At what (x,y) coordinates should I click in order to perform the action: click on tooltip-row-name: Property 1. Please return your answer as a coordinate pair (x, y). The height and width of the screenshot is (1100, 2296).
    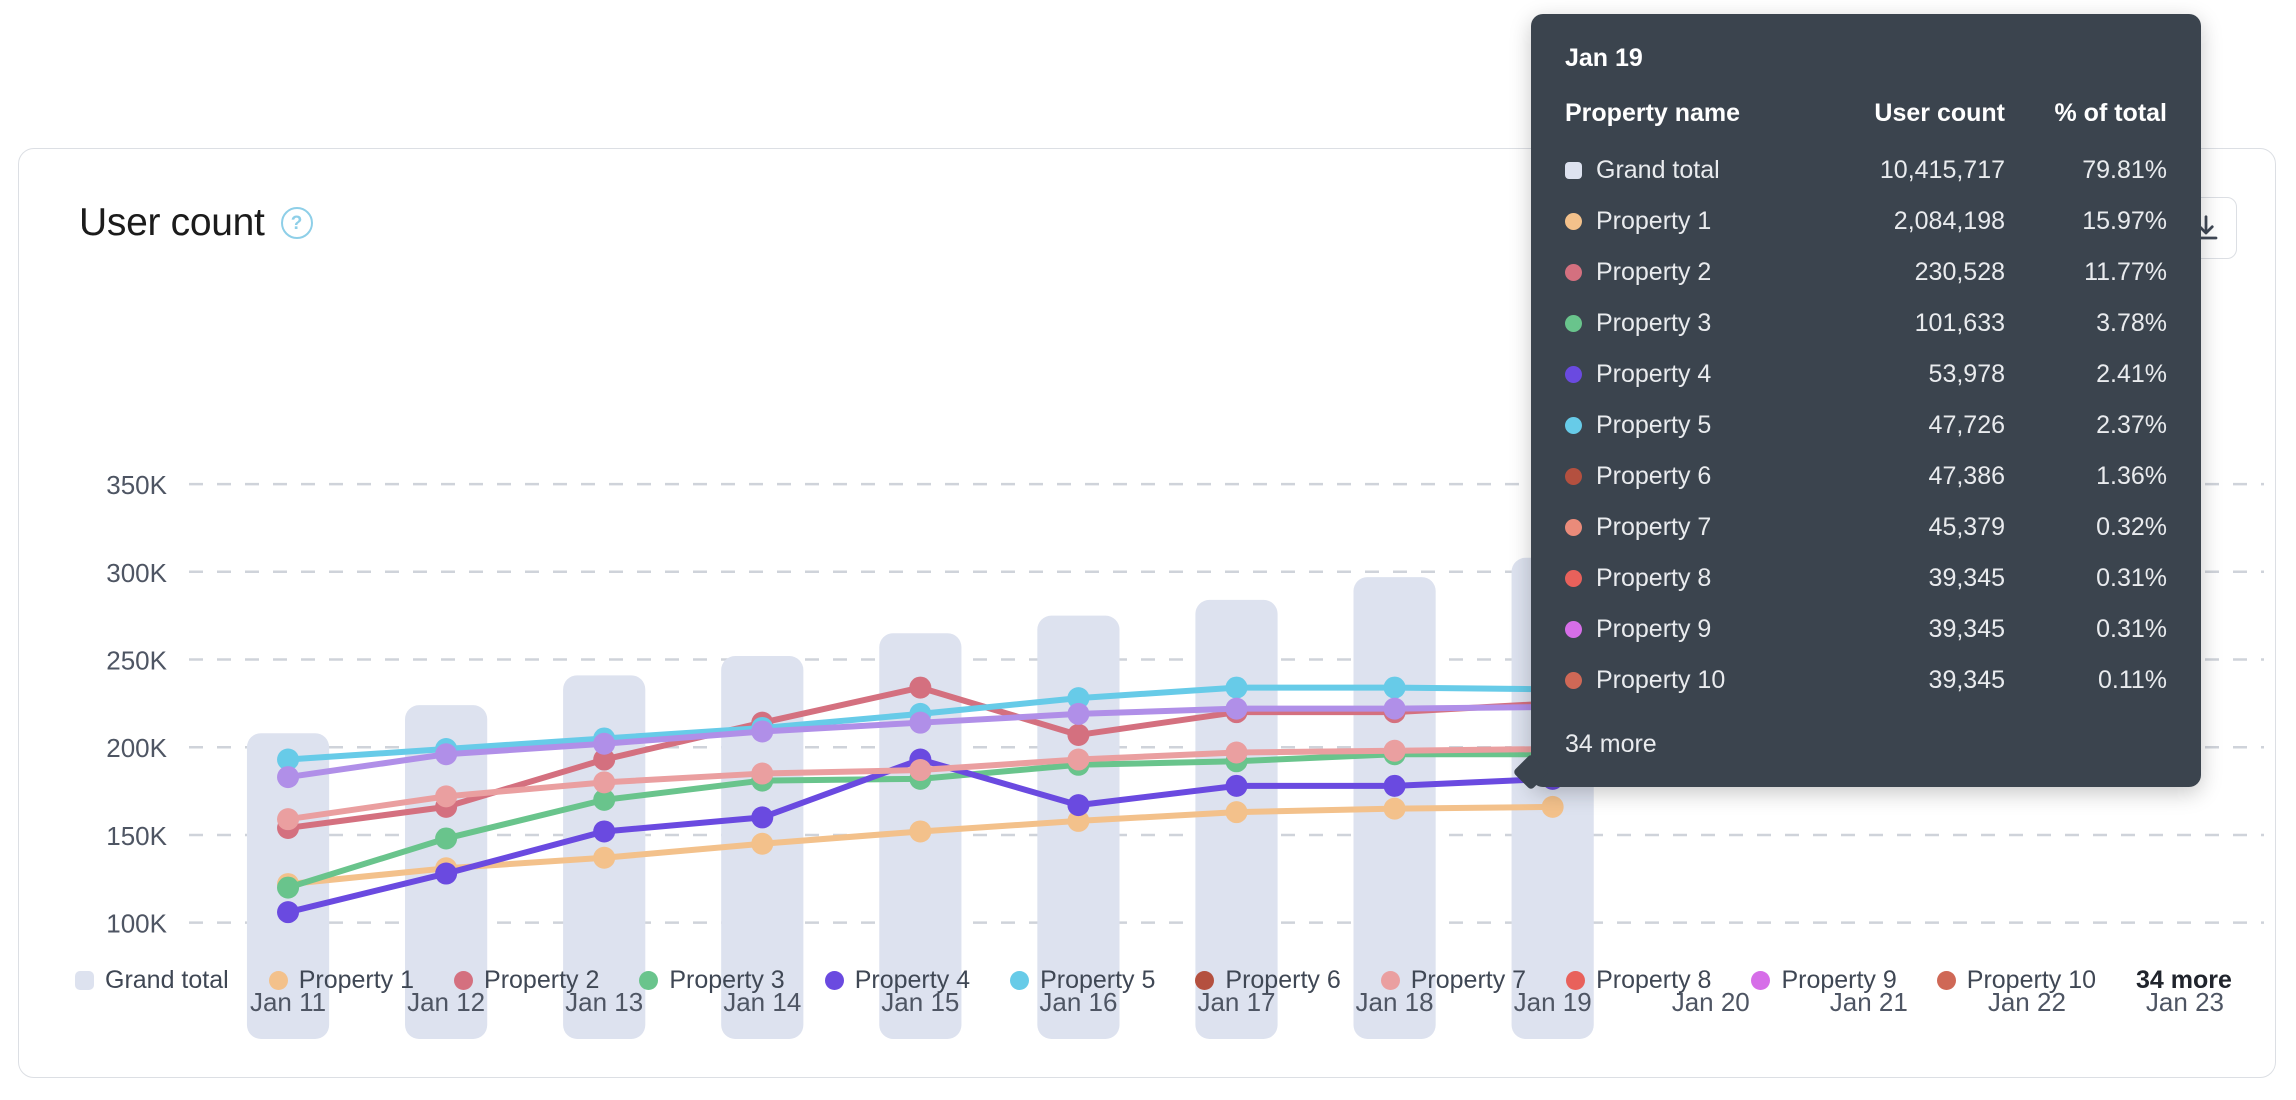
    Looking at the image, I should click on (1691, 221).